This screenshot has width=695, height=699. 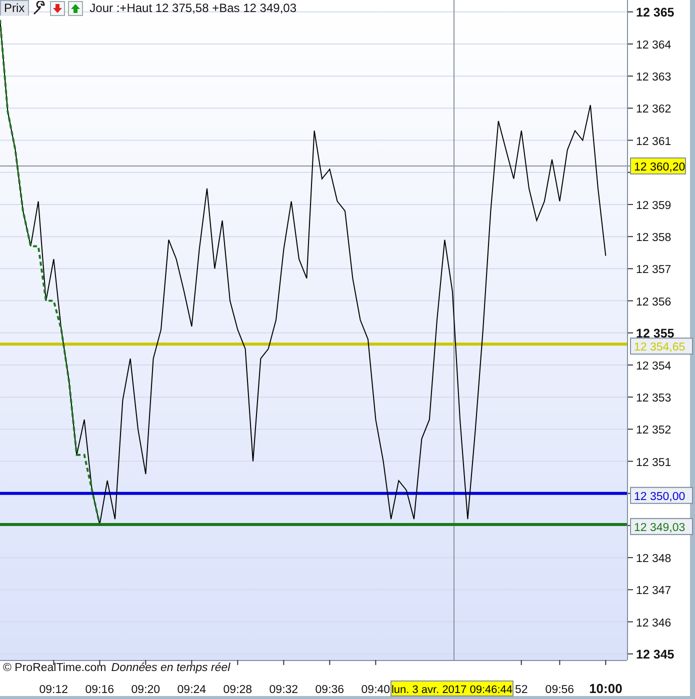 I want to click on axis-label: 12 355, so click(x=655, y=333).